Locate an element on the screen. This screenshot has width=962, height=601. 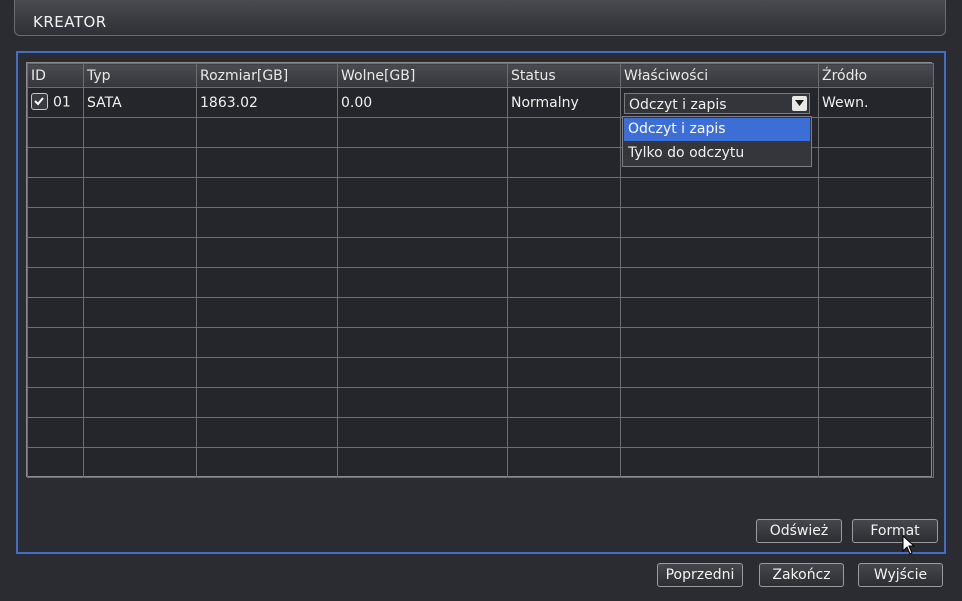
title-bar: KREATOR is located at coordinates (480, 18).